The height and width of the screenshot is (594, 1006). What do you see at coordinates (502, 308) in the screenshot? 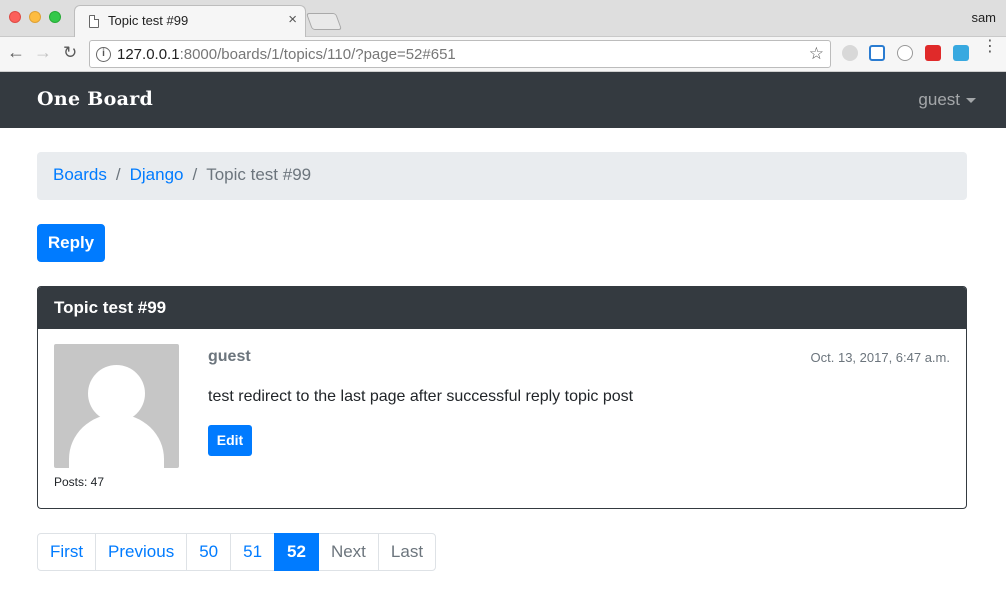
I see `post-card-header: Topic test #99` at bounding box center [502, 308].